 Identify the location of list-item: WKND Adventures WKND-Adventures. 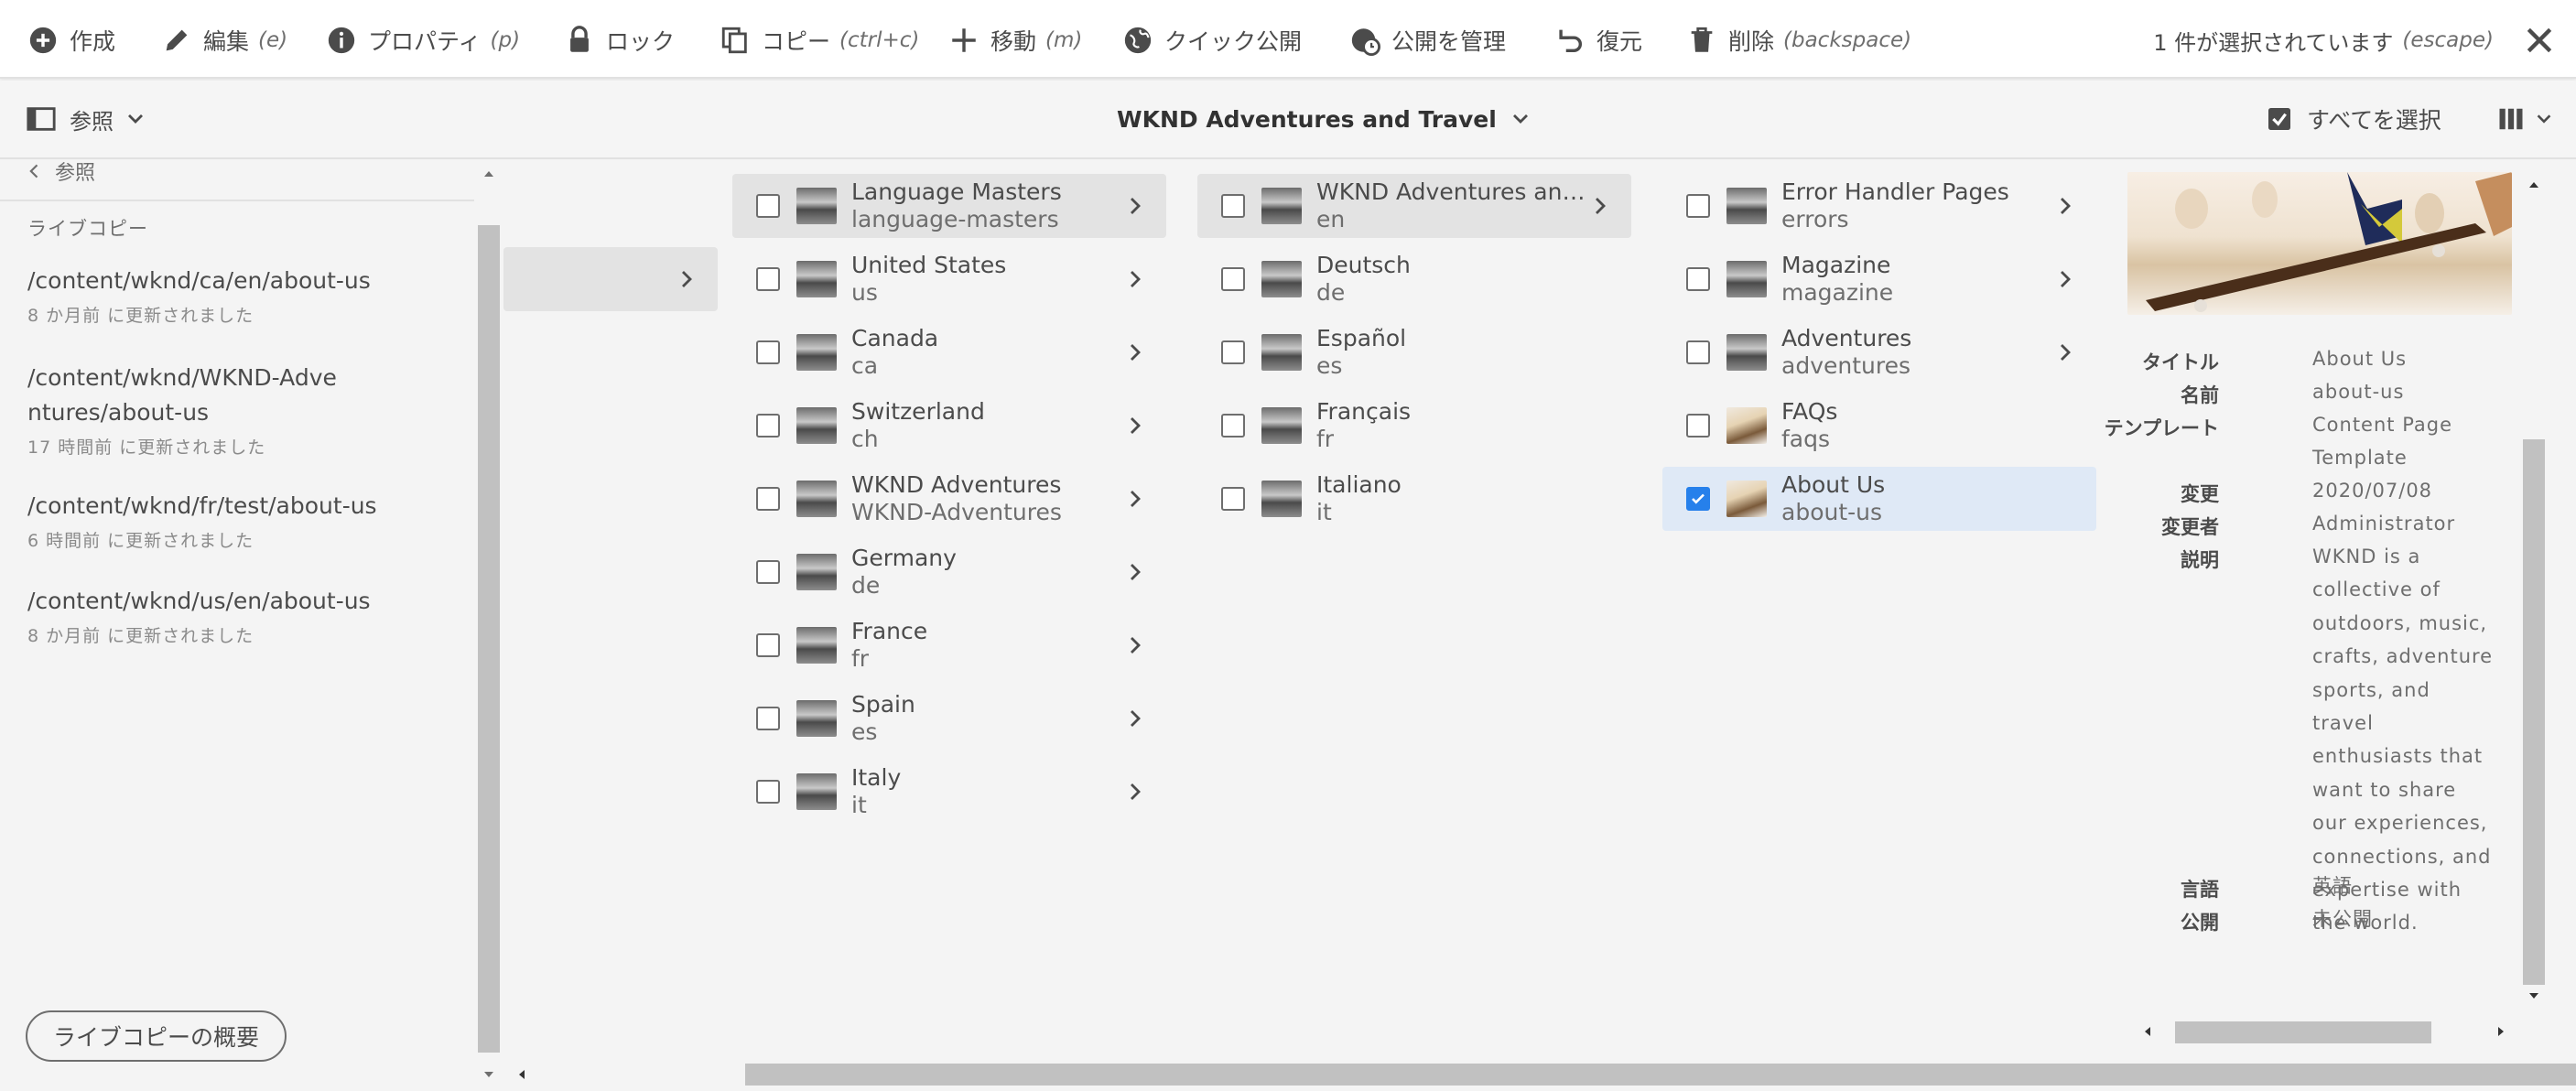
(949, 499).